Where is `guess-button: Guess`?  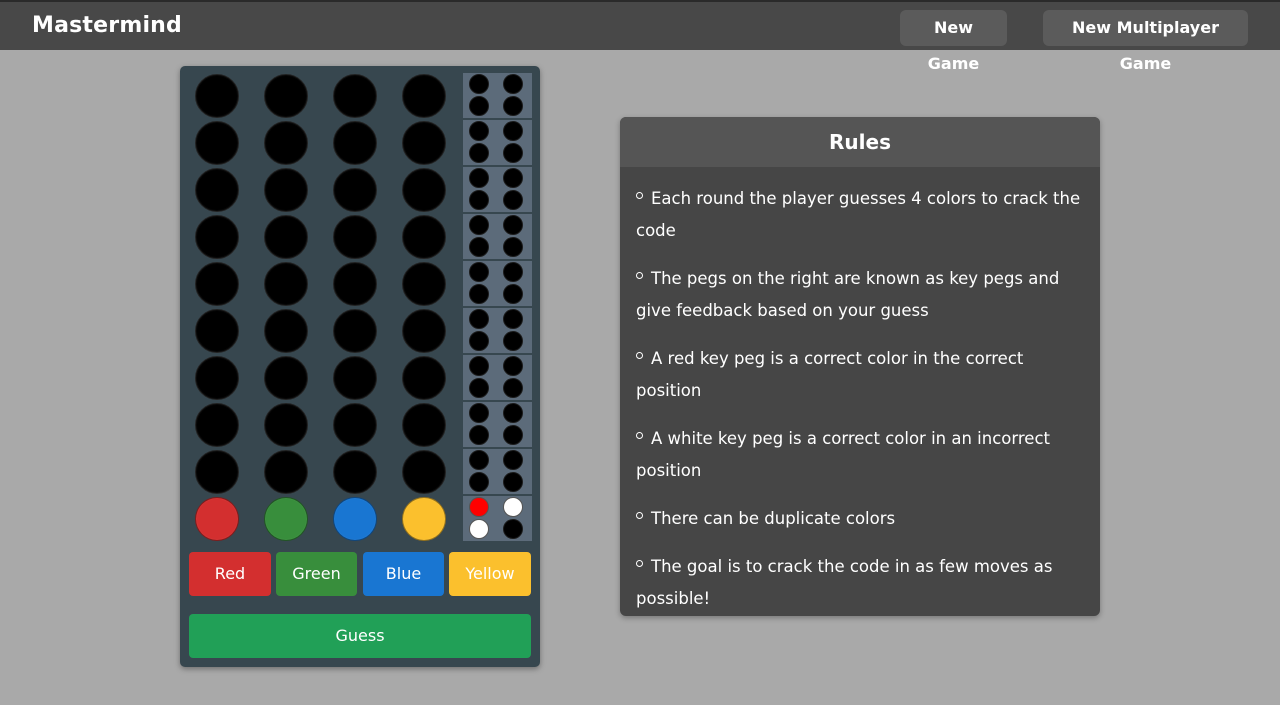
guess-button: Guess is located at coordinates (360, 636).